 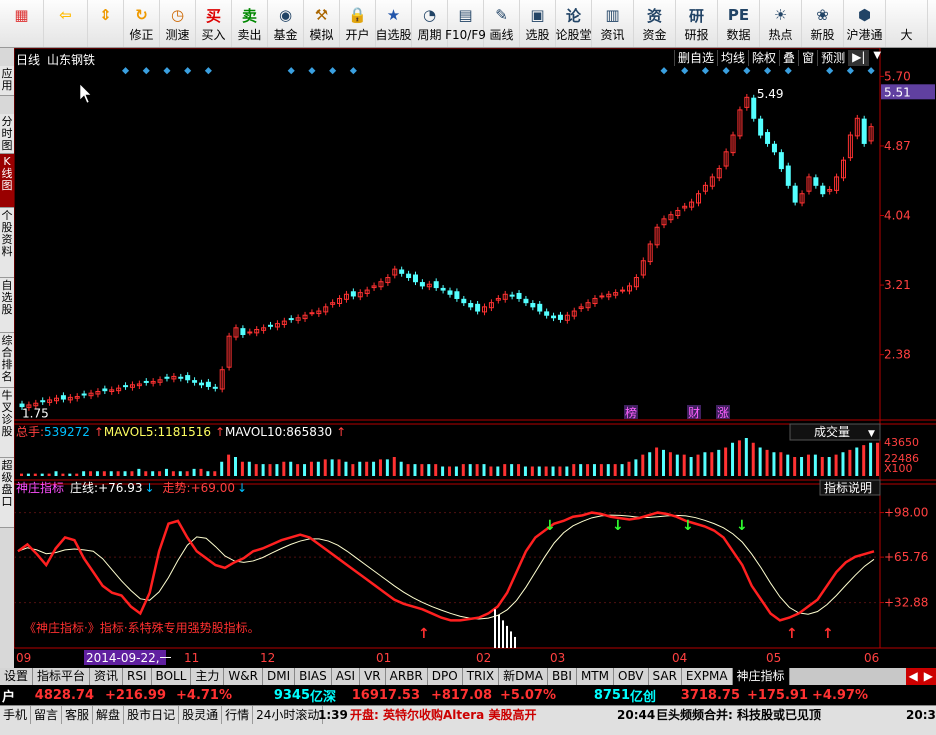 What do you see at coordinates (732, 58) in the screenshot?
I see `header-button-1: 均线` at bounding box center [732, 58].